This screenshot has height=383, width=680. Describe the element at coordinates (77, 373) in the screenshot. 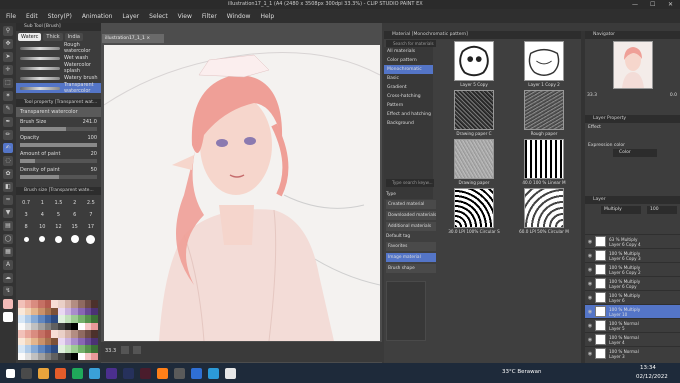

I see `line-icon` at that location.